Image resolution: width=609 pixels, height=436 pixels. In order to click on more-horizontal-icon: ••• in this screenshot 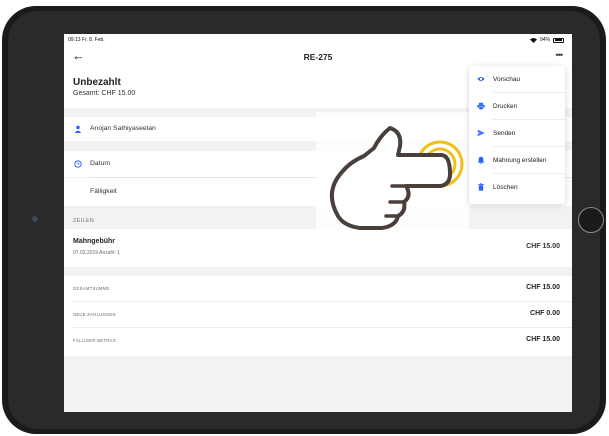, I will do `click(560, 55)`.